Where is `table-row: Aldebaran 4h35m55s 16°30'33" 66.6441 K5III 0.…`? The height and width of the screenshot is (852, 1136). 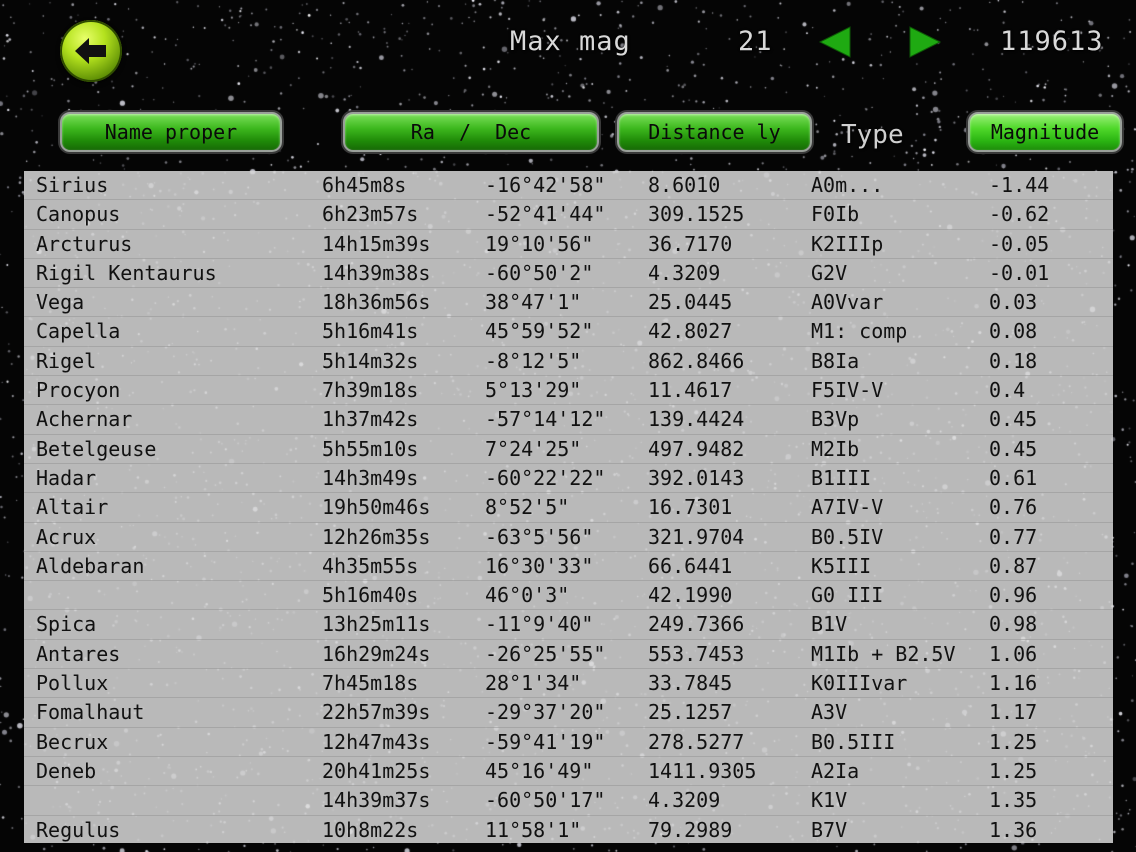
table-row: Aldebaran 4h35m55s 16°30'33" 66.6441 K5III 0.… is located at coordinates (568, 567).